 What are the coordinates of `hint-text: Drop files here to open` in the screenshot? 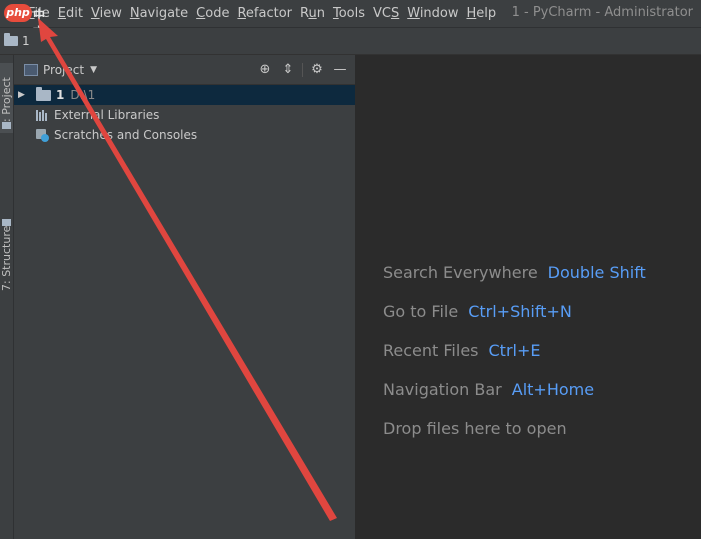 It's located at (475, 428).